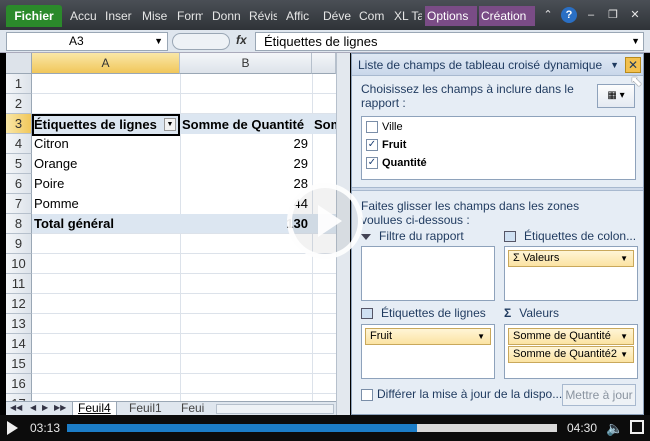 The image size is (650, 441). I want to click on row-header: 5, so click(19, 164).